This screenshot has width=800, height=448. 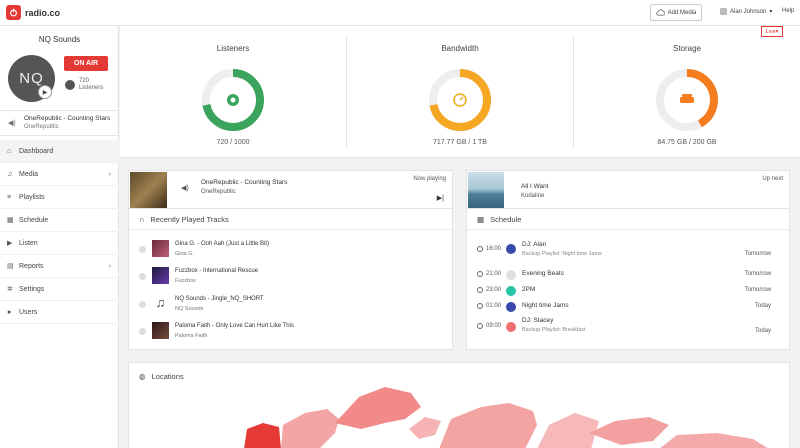 I want to click on listeners-count: 720, so click(x=84, y=81).